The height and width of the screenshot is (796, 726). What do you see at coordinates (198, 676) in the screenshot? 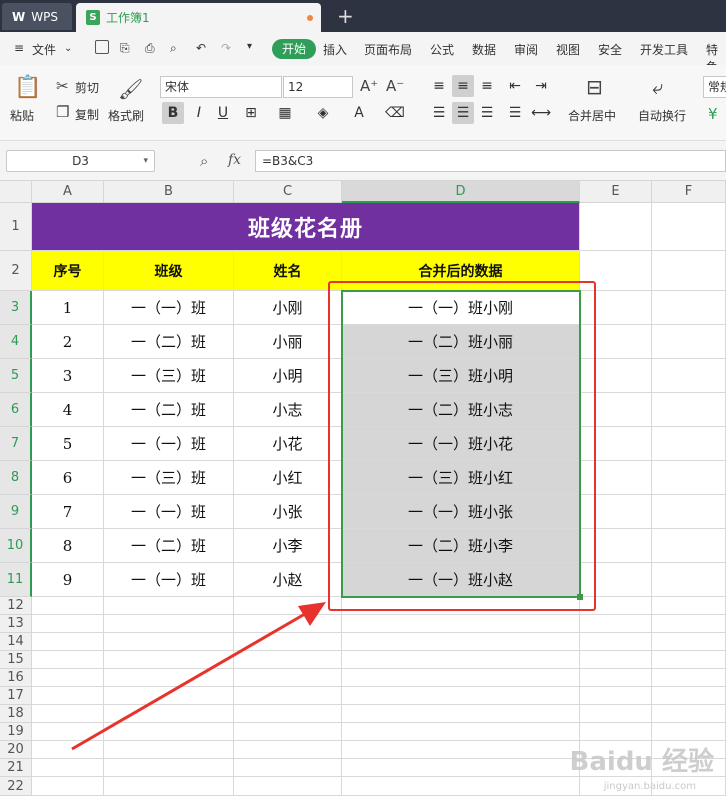
I see `annotation-arrow` at bounding box center [198, 676].